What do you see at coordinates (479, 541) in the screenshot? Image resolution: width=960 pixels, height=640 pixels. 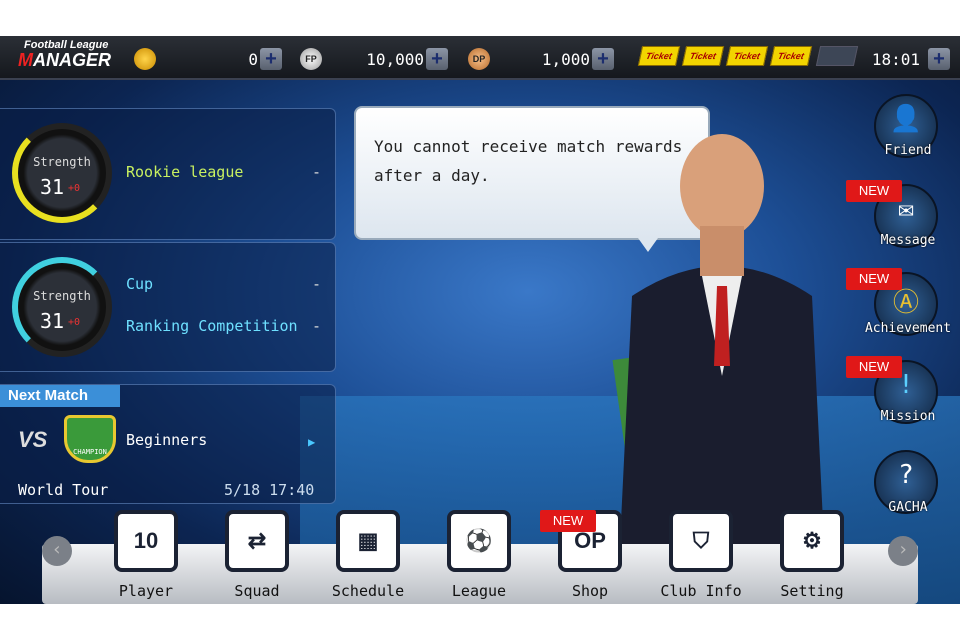 I see `ball-boot-icon: ⚽` at bounding box center [479, 541].